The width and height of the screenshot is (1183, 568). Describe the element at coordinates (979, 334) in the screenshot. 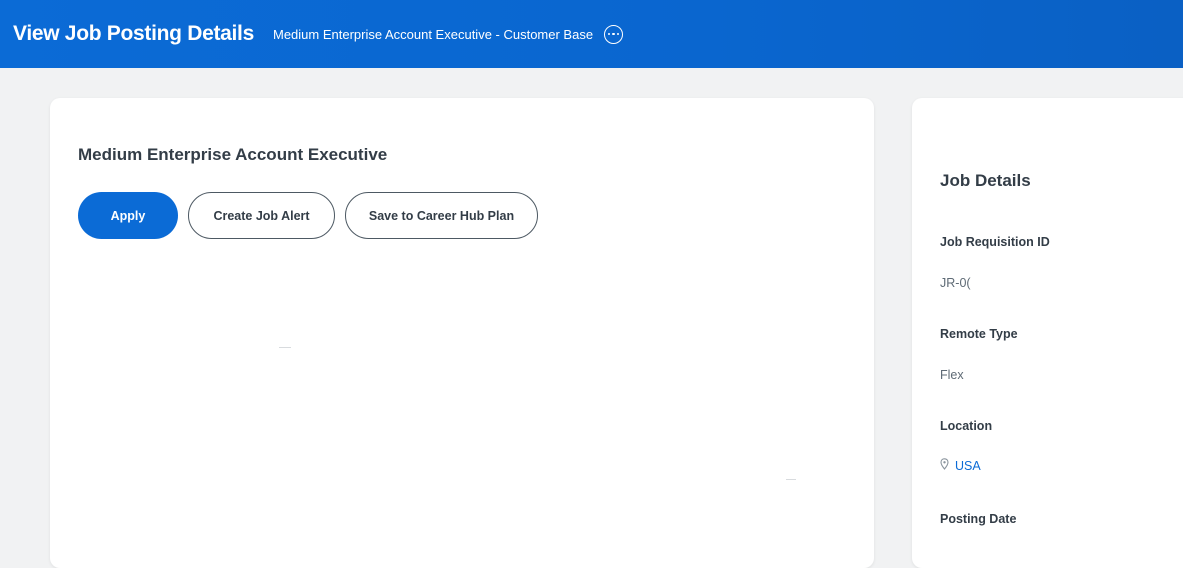

I see `remote-type-label: Remote Type` at that location.